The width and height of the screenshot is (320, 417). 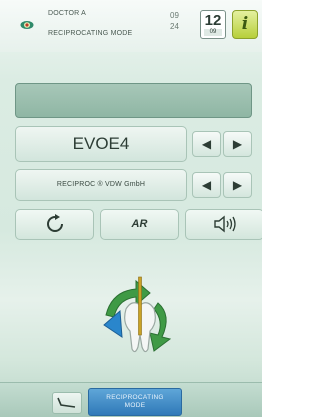 What do you see at coordinates (213, 20) in the screenshot?
I see `calendar-day: 12` at bounding box center [213, 20].